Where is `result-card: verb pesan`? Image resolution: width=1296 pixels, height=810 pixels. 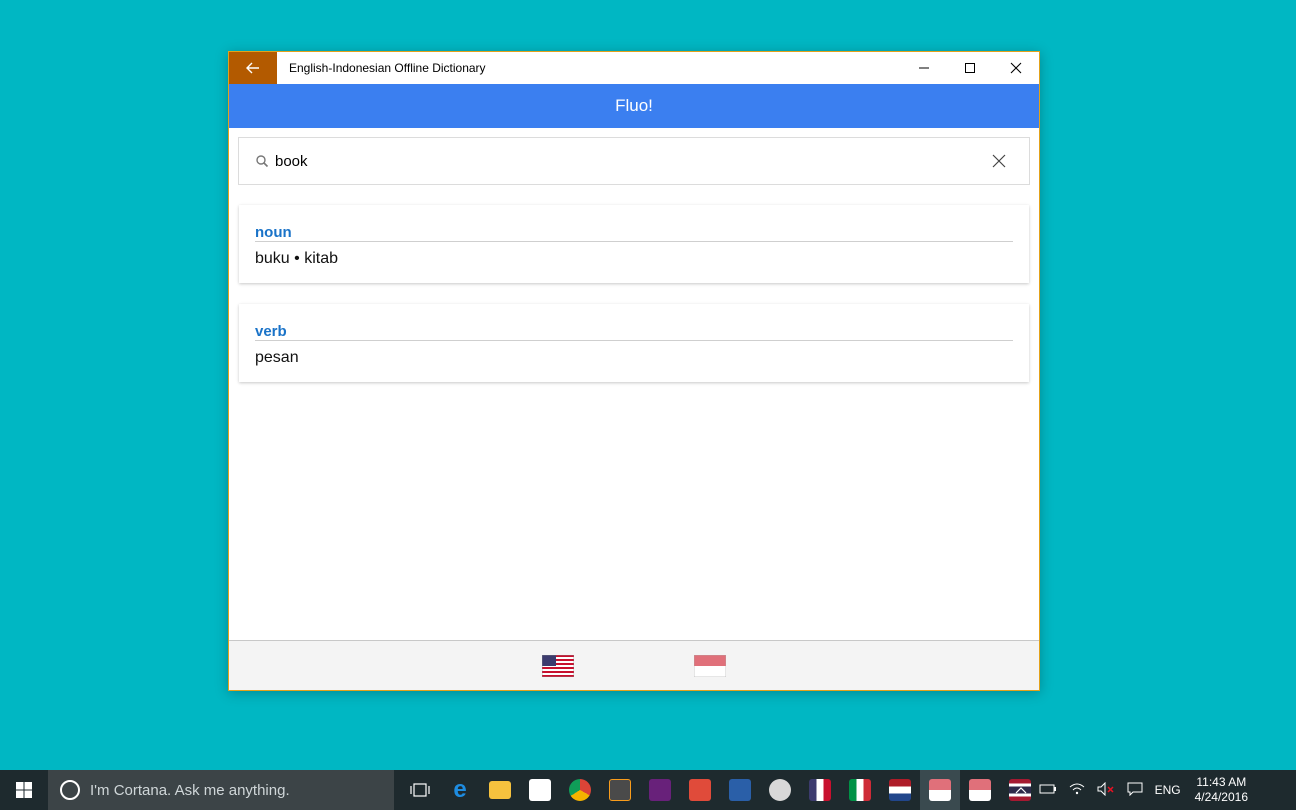 result-card: verb pesan is located at coordinates (634, 343).